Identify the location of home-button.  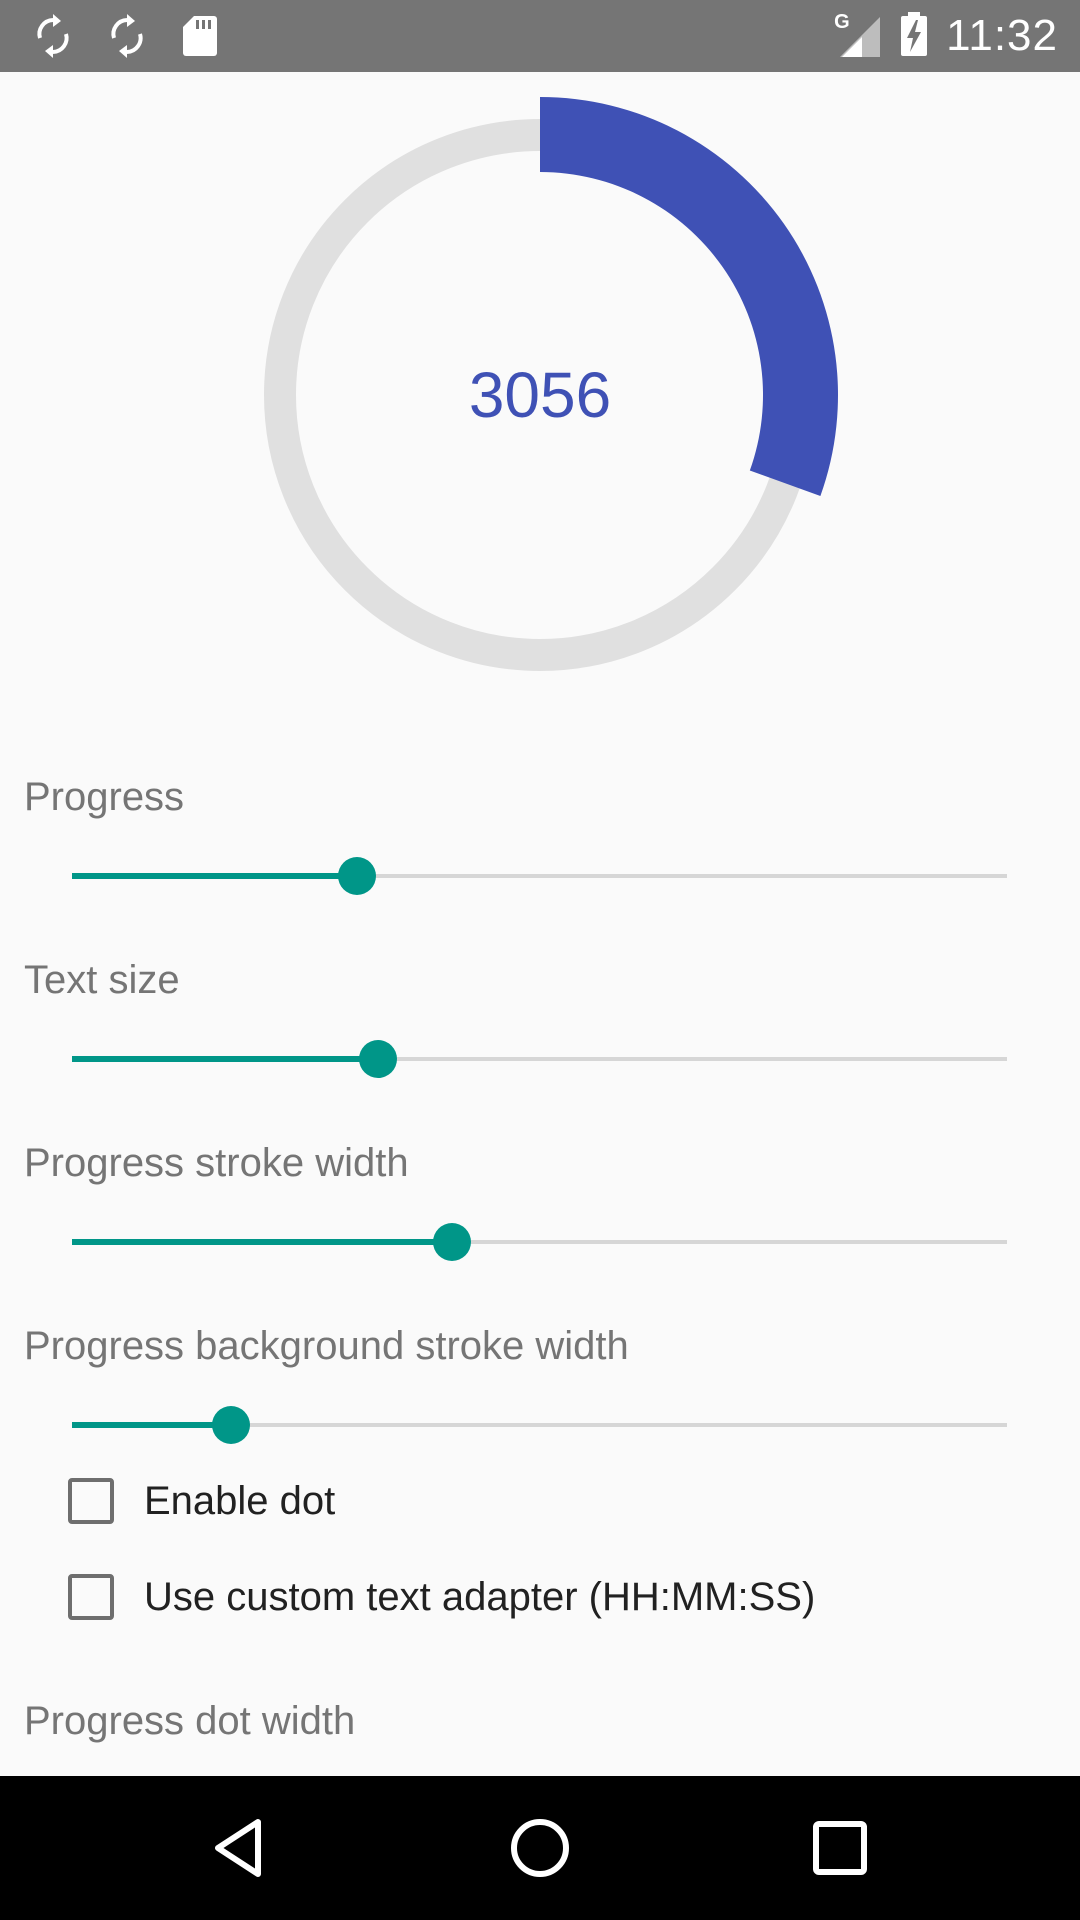
(540, 1848).